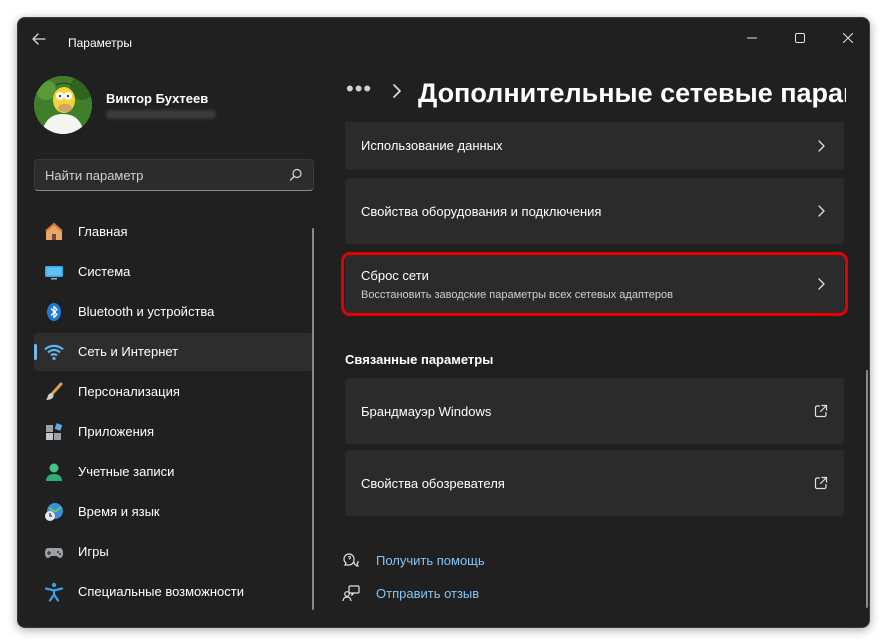  Describe the element at coordinates (146, 311) in the screenshot. I see `sidebar-item-label: Bluetooth и устройства` at that location.